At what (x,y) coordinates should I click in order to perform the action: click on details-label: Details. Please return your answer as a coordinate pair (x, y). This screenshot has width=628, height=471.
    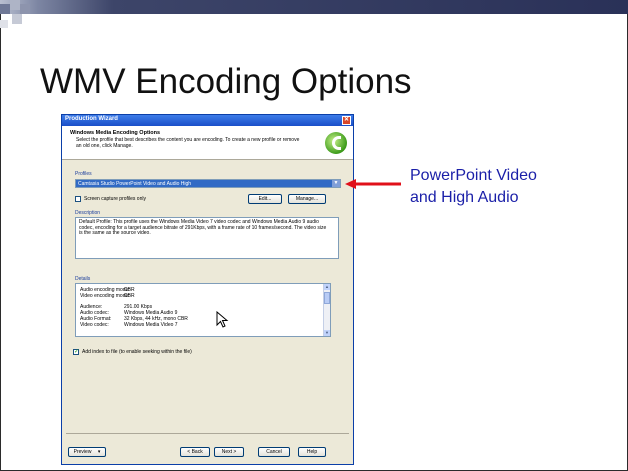
    Looking at the image, I should click on (83, 279).